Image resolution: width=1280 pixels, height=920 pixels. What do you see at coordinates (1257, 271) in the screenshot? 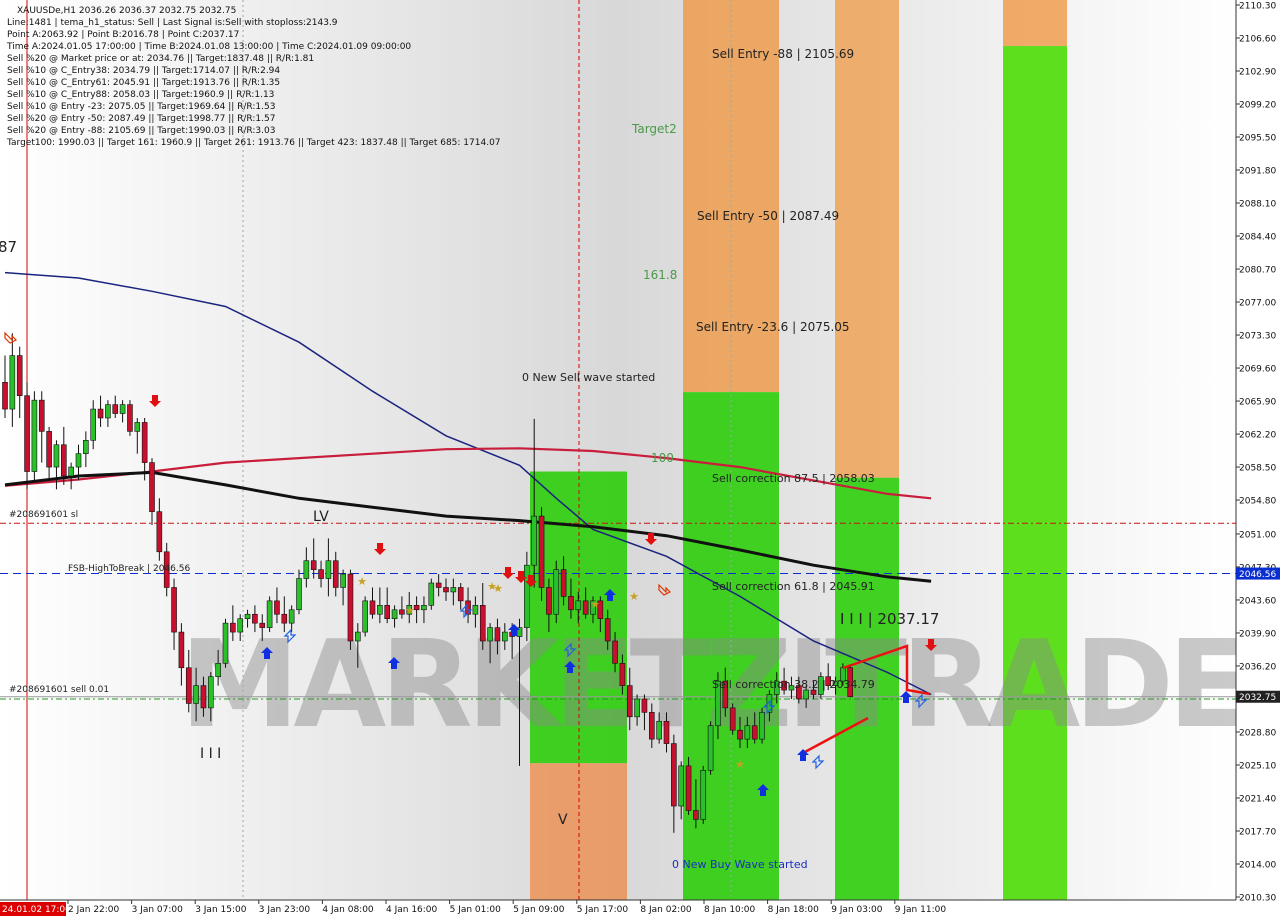
I see `y-tick-label: 2080.70` at bounding box center [1257, 271].